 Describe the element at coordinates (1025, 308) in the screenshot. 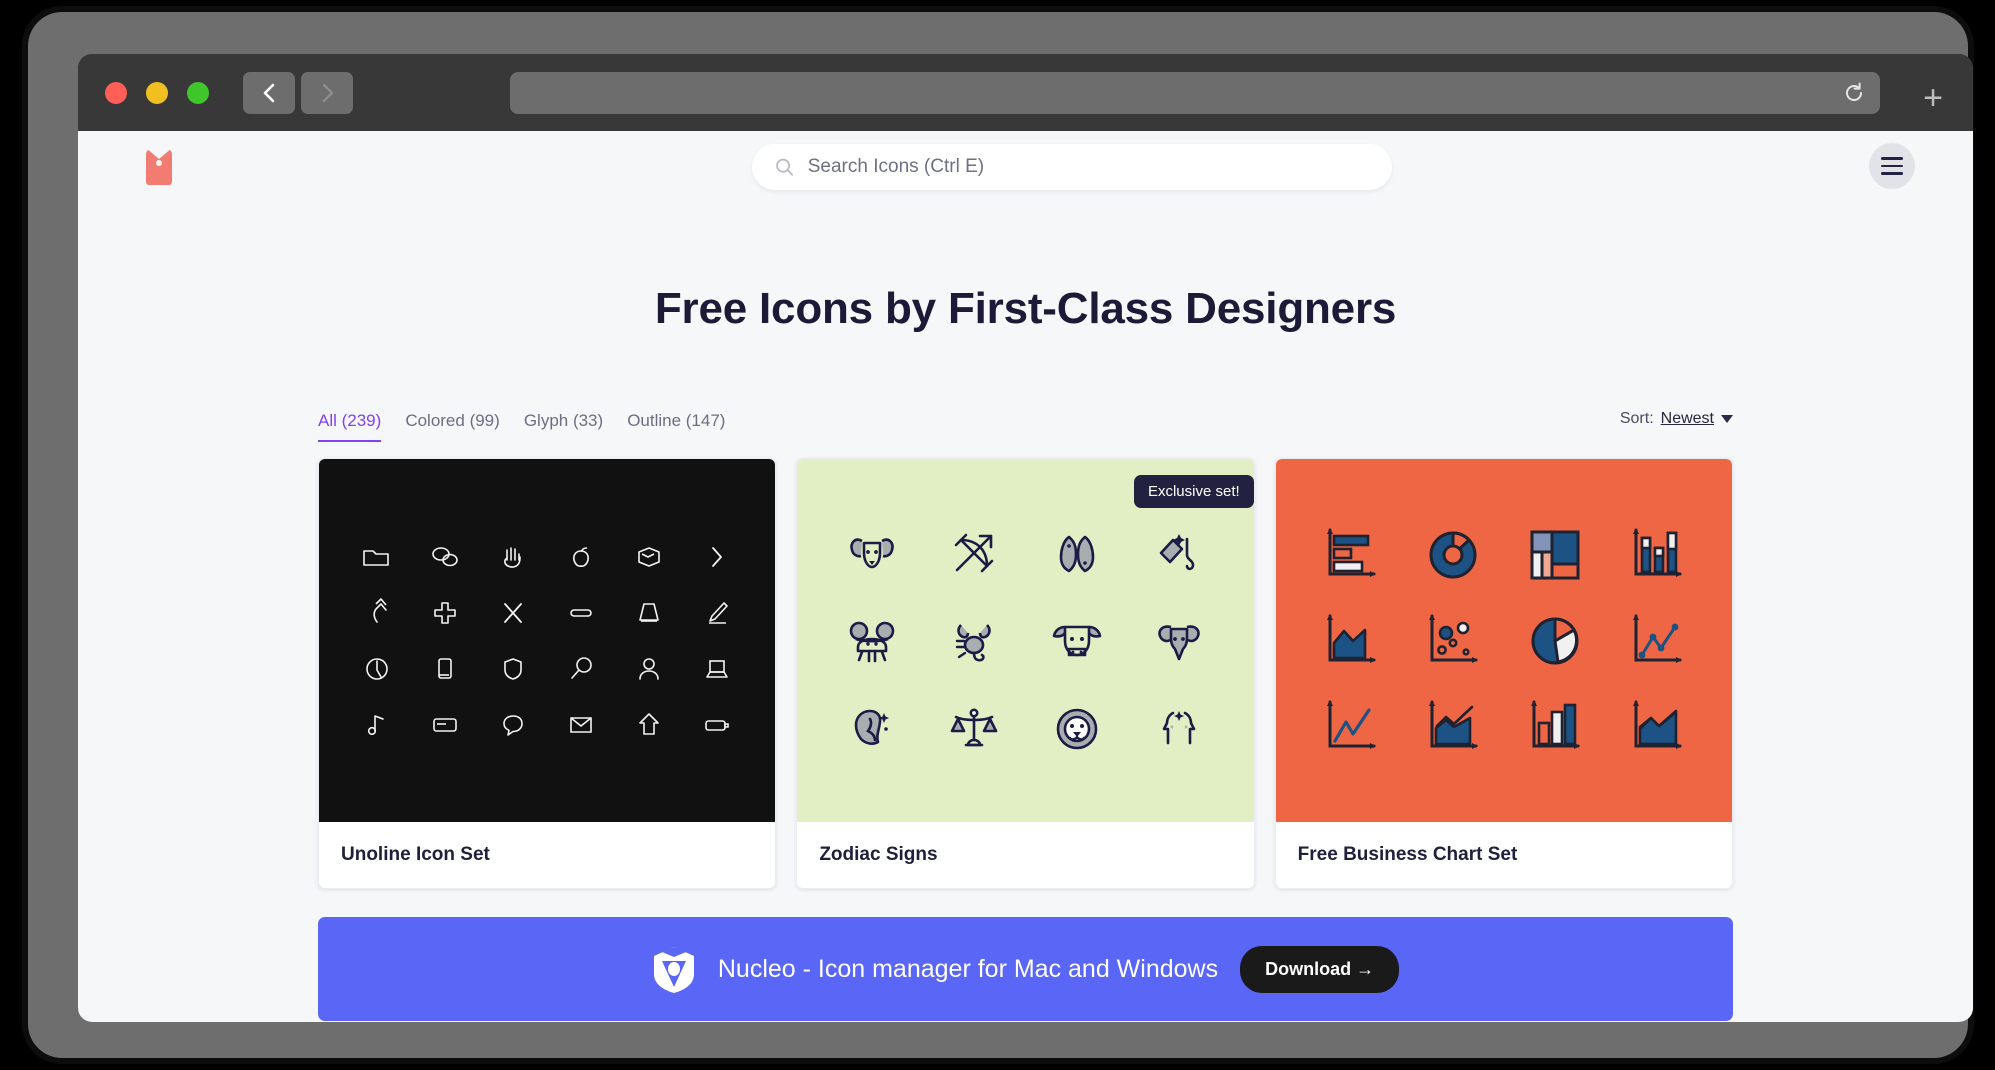

I see `page-title: Free Icons by First-Class Designers` at that location.